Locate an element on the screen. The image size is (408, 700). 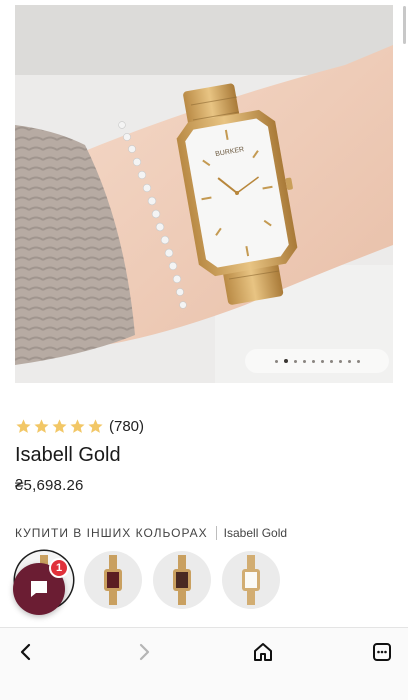
other-colors-header: КУПИТИ В ІНШИХ КОЛЬОРАХ Isabell Gold is located at coordinates (151, 533).